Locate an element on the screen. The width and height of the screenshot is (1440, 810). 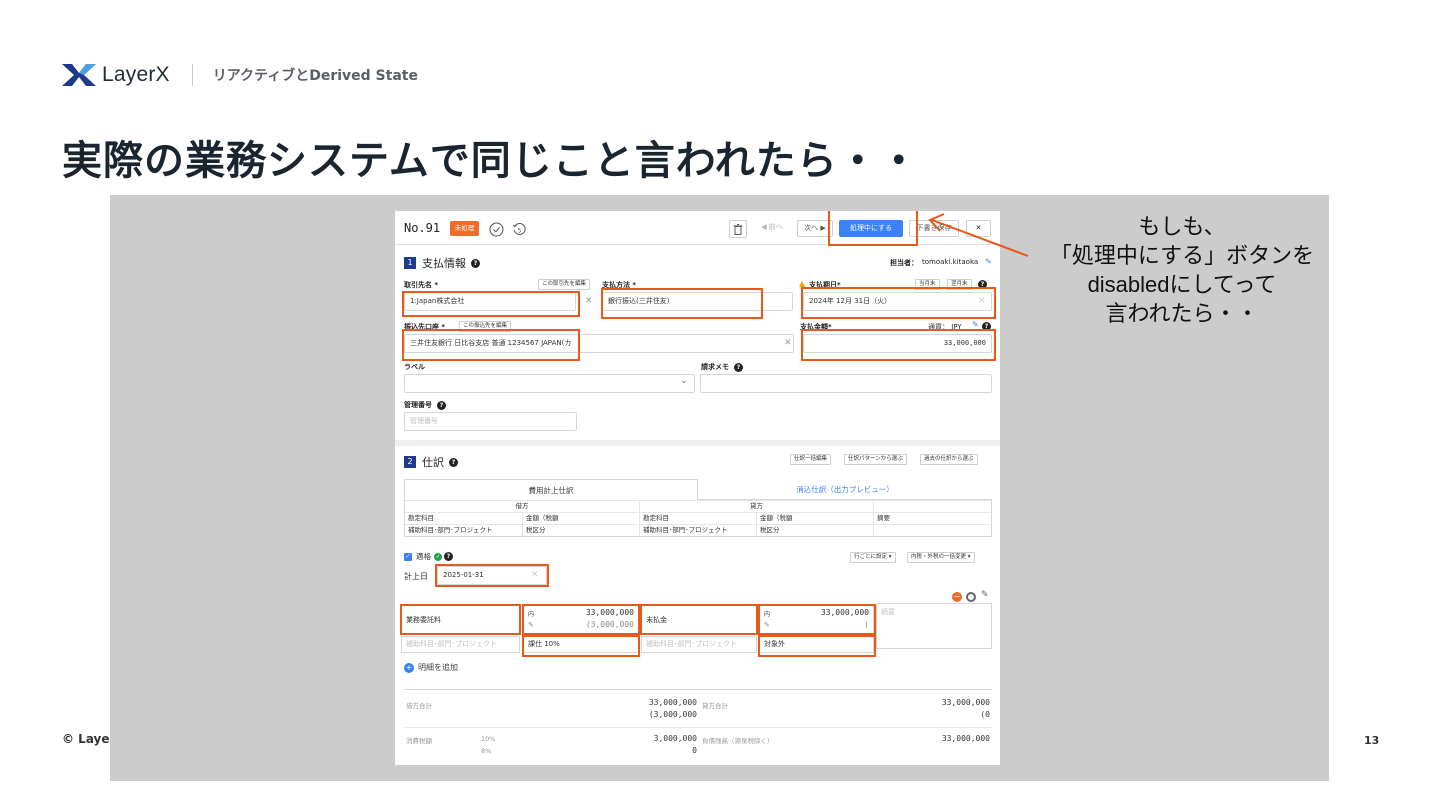
header-divider is located at coordinates (192, 75).